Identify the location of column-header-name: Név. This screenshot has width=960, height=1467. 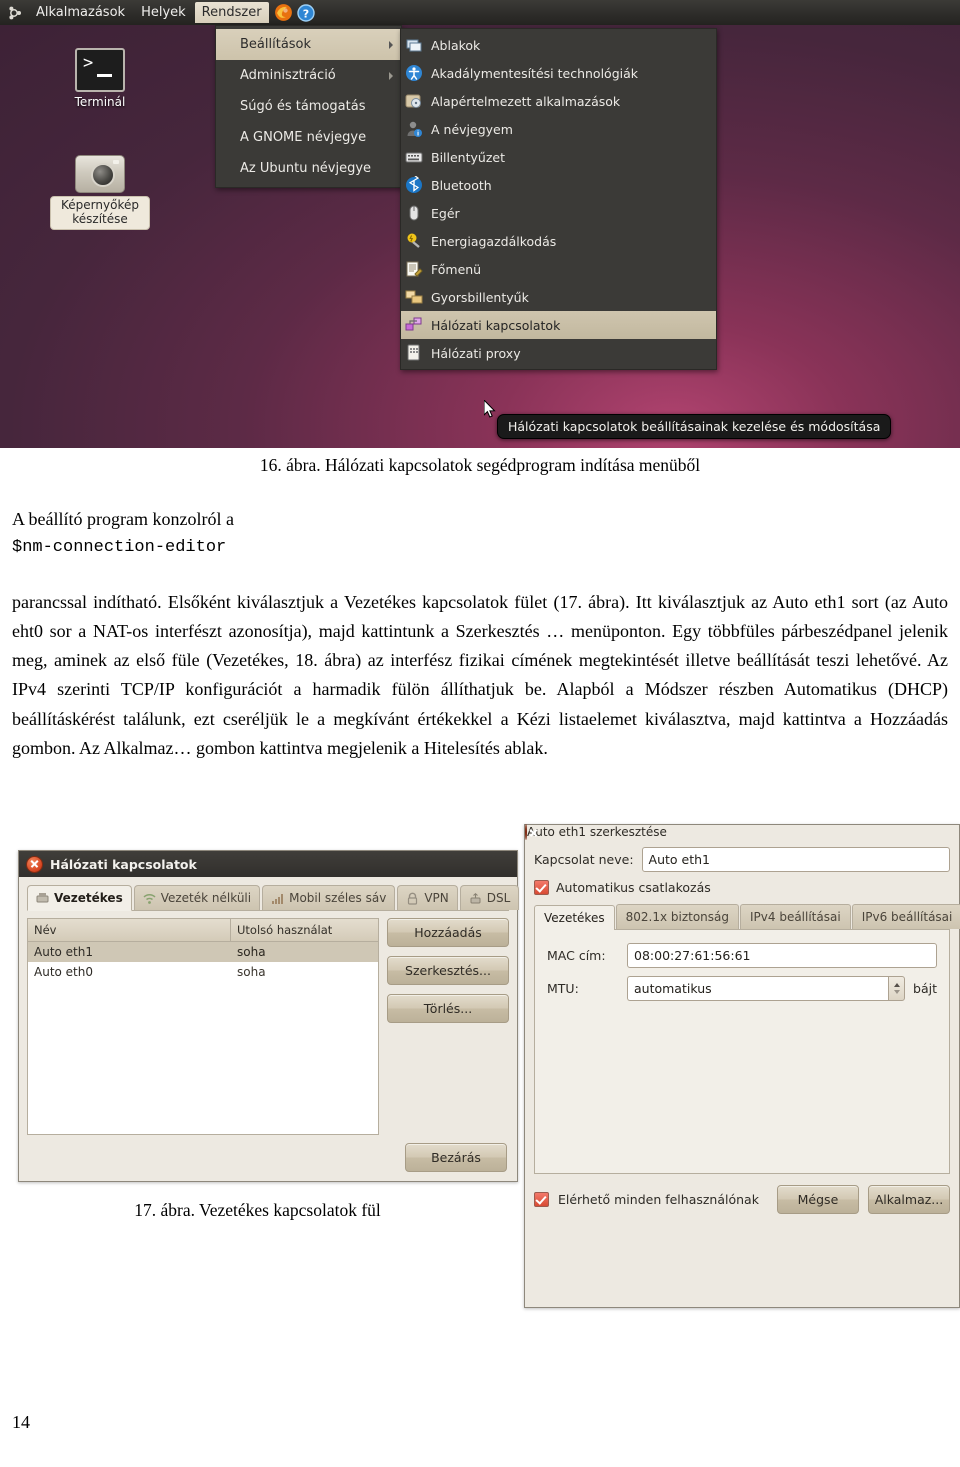
(129, 930).